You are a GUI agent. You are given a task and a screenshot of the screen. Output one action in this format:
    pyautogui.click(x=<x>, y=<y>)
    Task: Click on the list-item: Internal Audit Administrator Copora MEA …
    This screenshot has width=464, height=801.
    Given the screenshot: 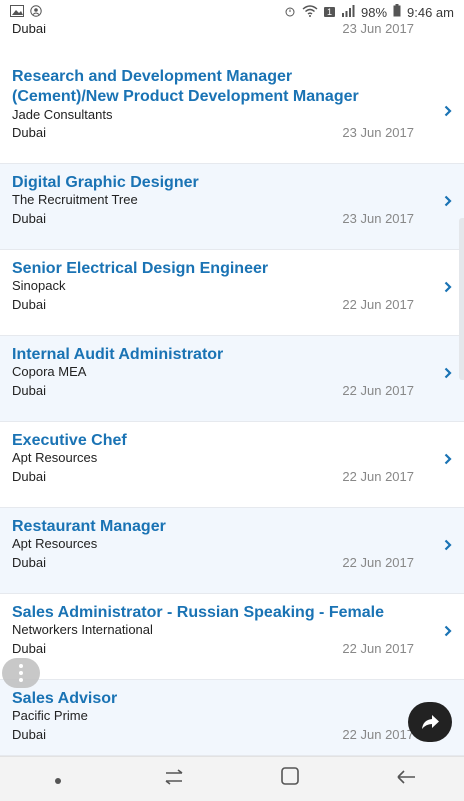 What is the action you would take?
    pyautogui.click(x=232, y=379)
    